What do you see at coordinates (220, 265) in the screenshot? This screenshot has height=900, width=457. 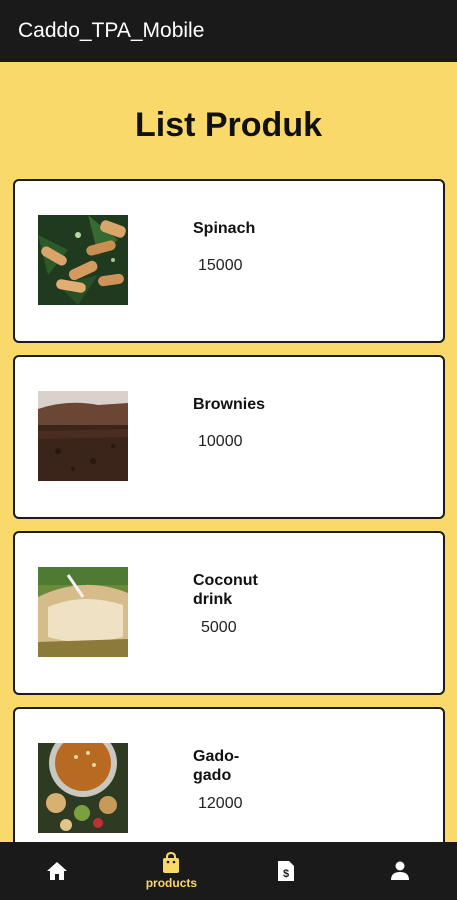 I see `product-price: 15000` at bounding box center [220, 265].